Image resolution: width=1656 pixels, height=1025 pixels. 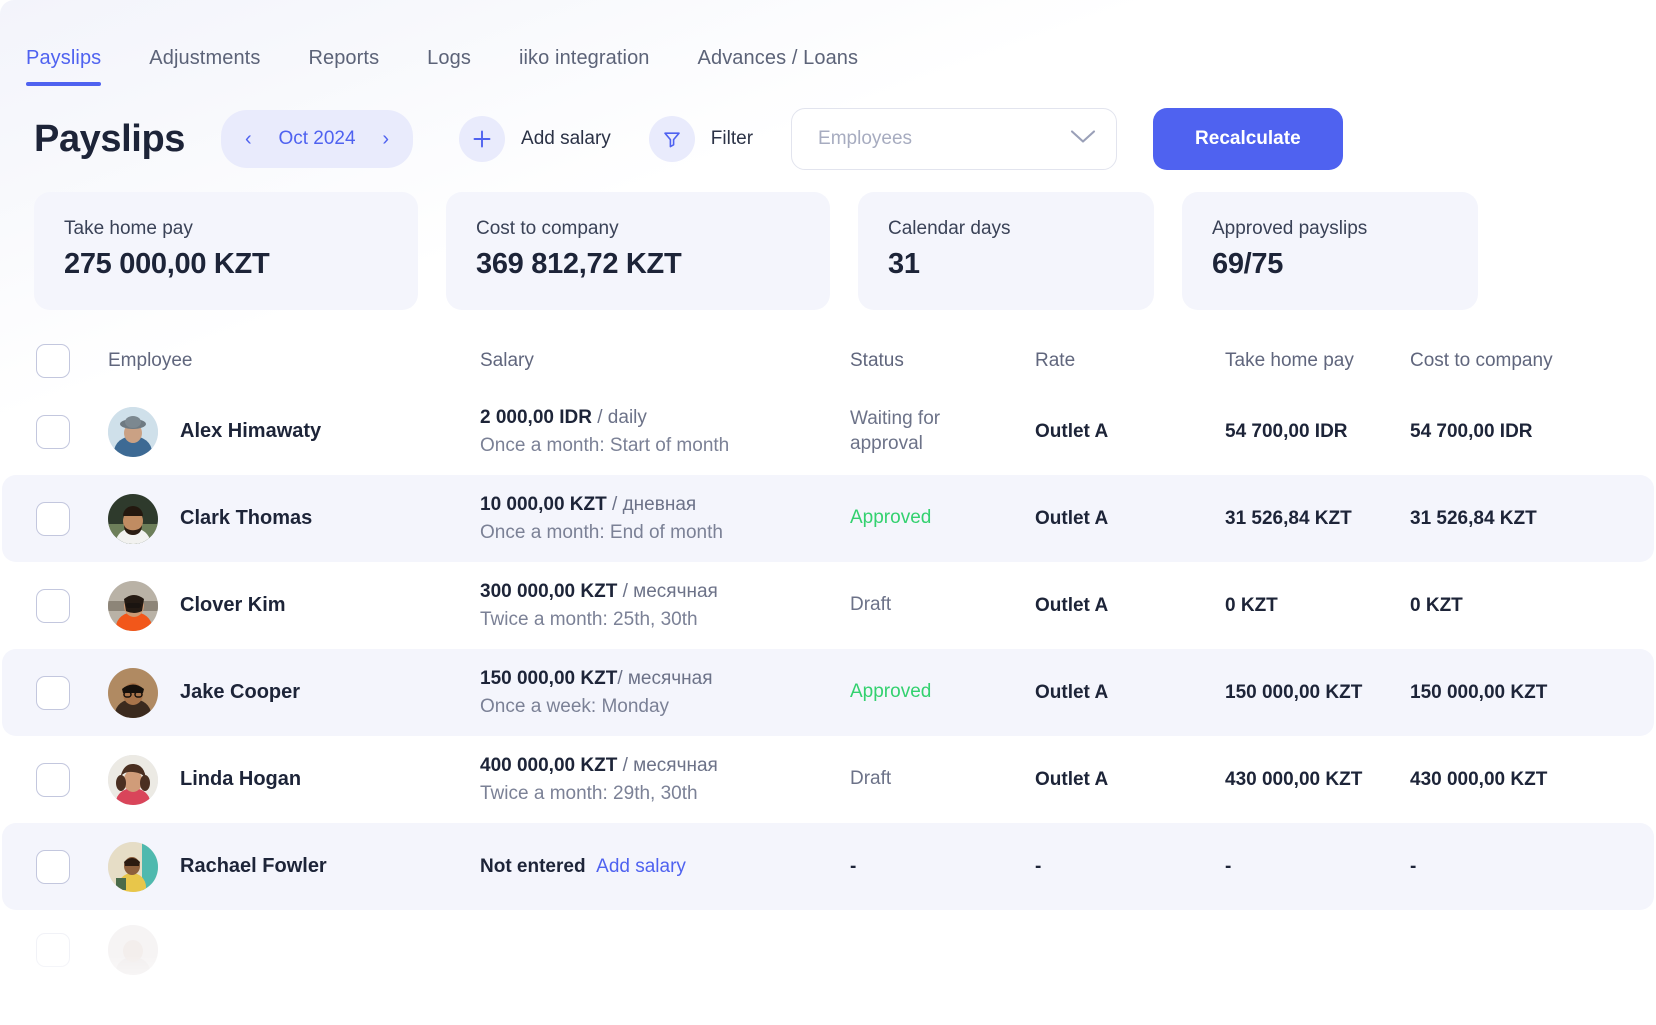 I want to click on cost-to-company-cell: 0 KZT, so click(x=1436, y=605).